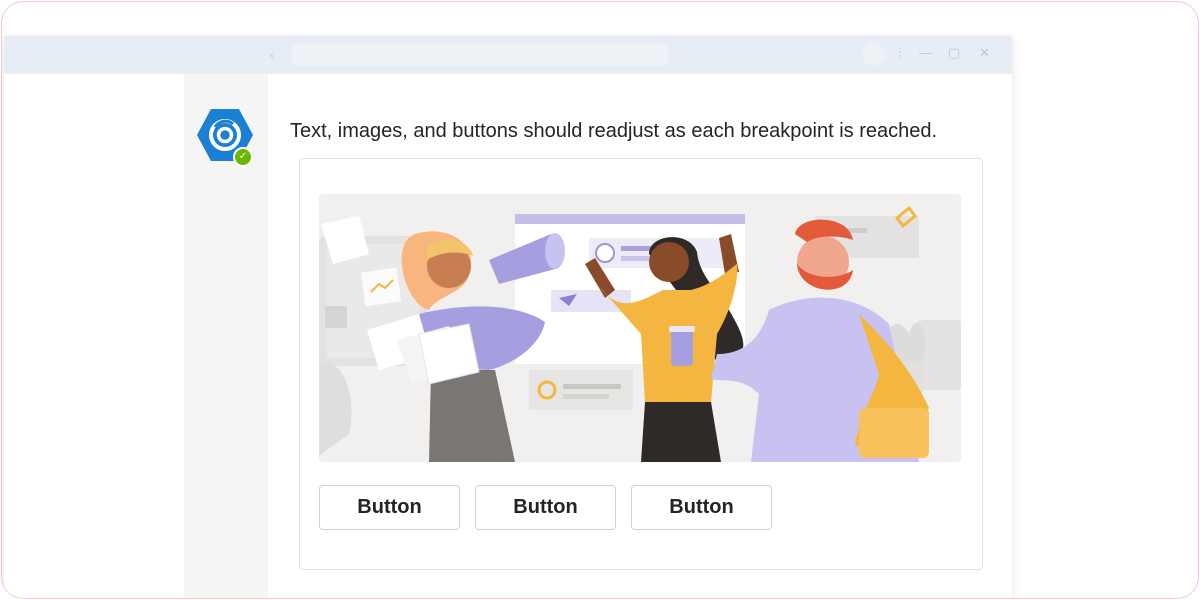 The height and width of the screenshot is (600, 1200). I want to click on profile-avatar, so click(873, 55).